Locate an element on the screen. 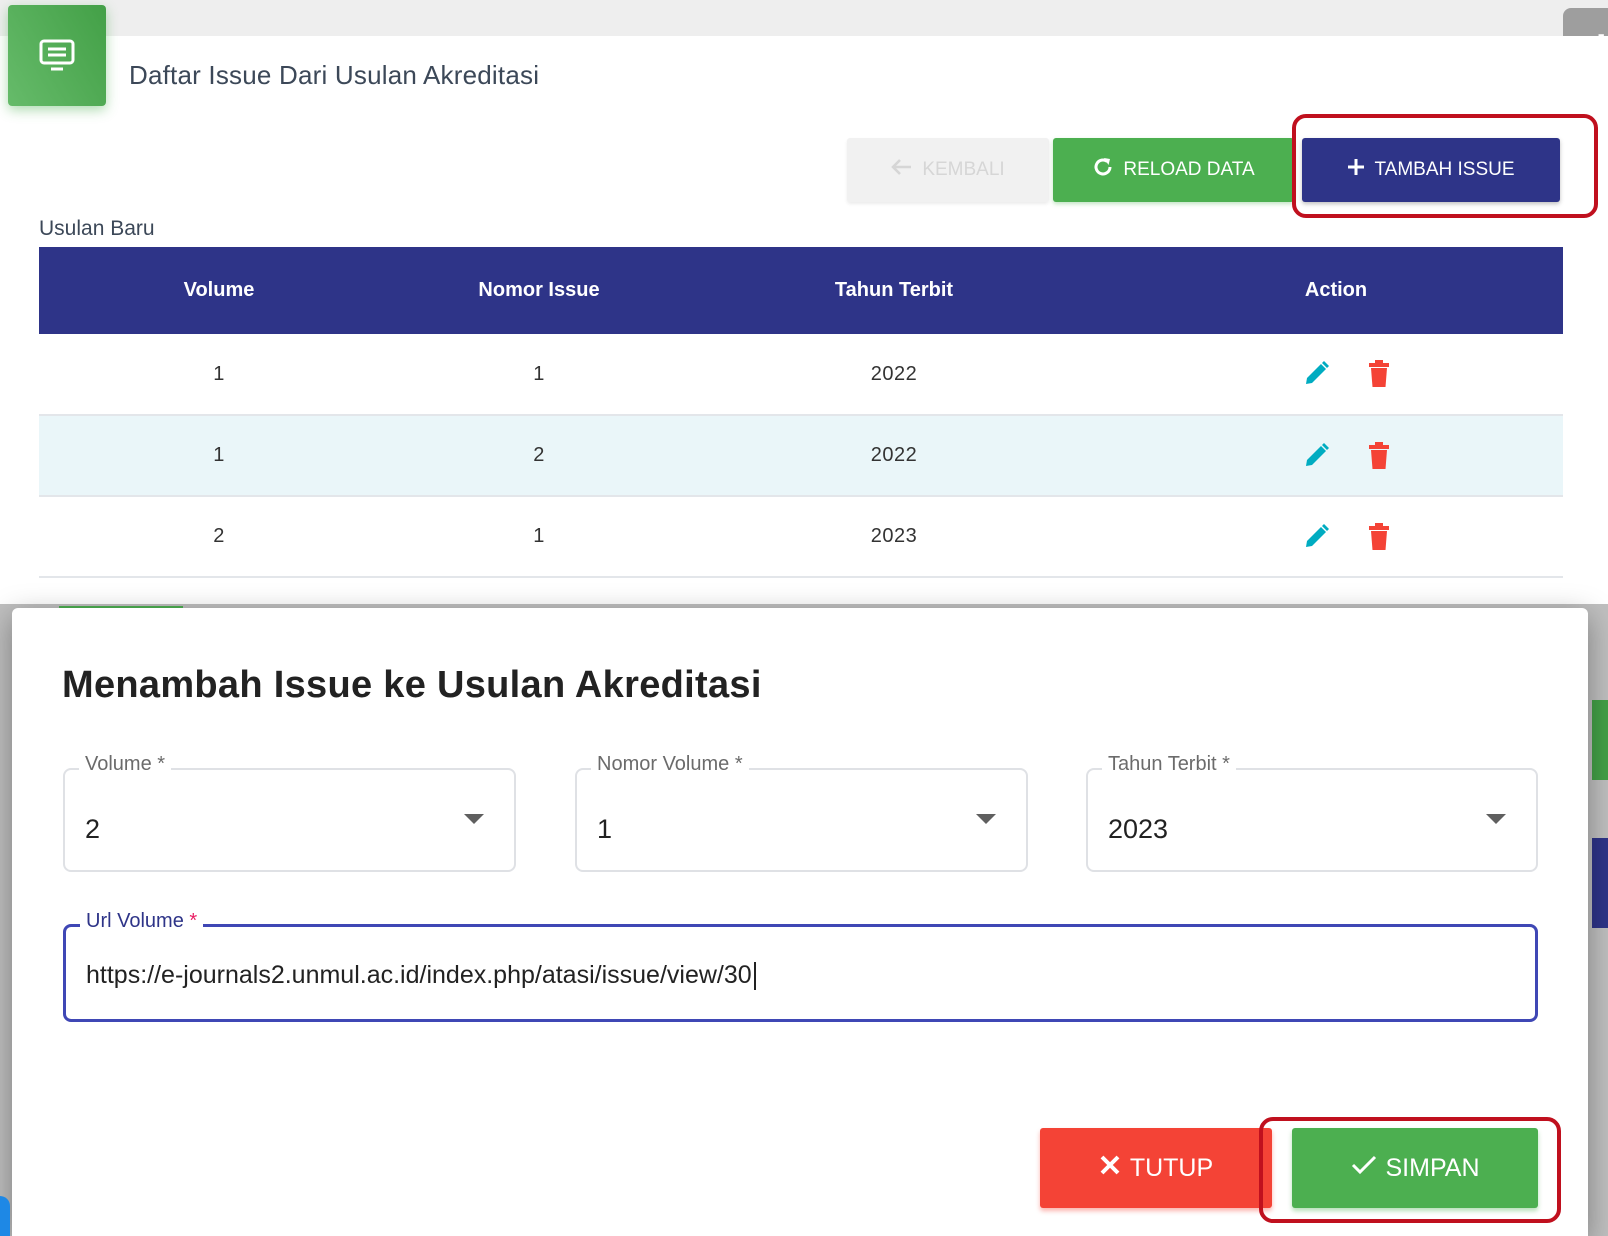 The width and height of the screenshot is (1608, 1236). save-button: SIMPAN is located at coordinates (1415, 1168).